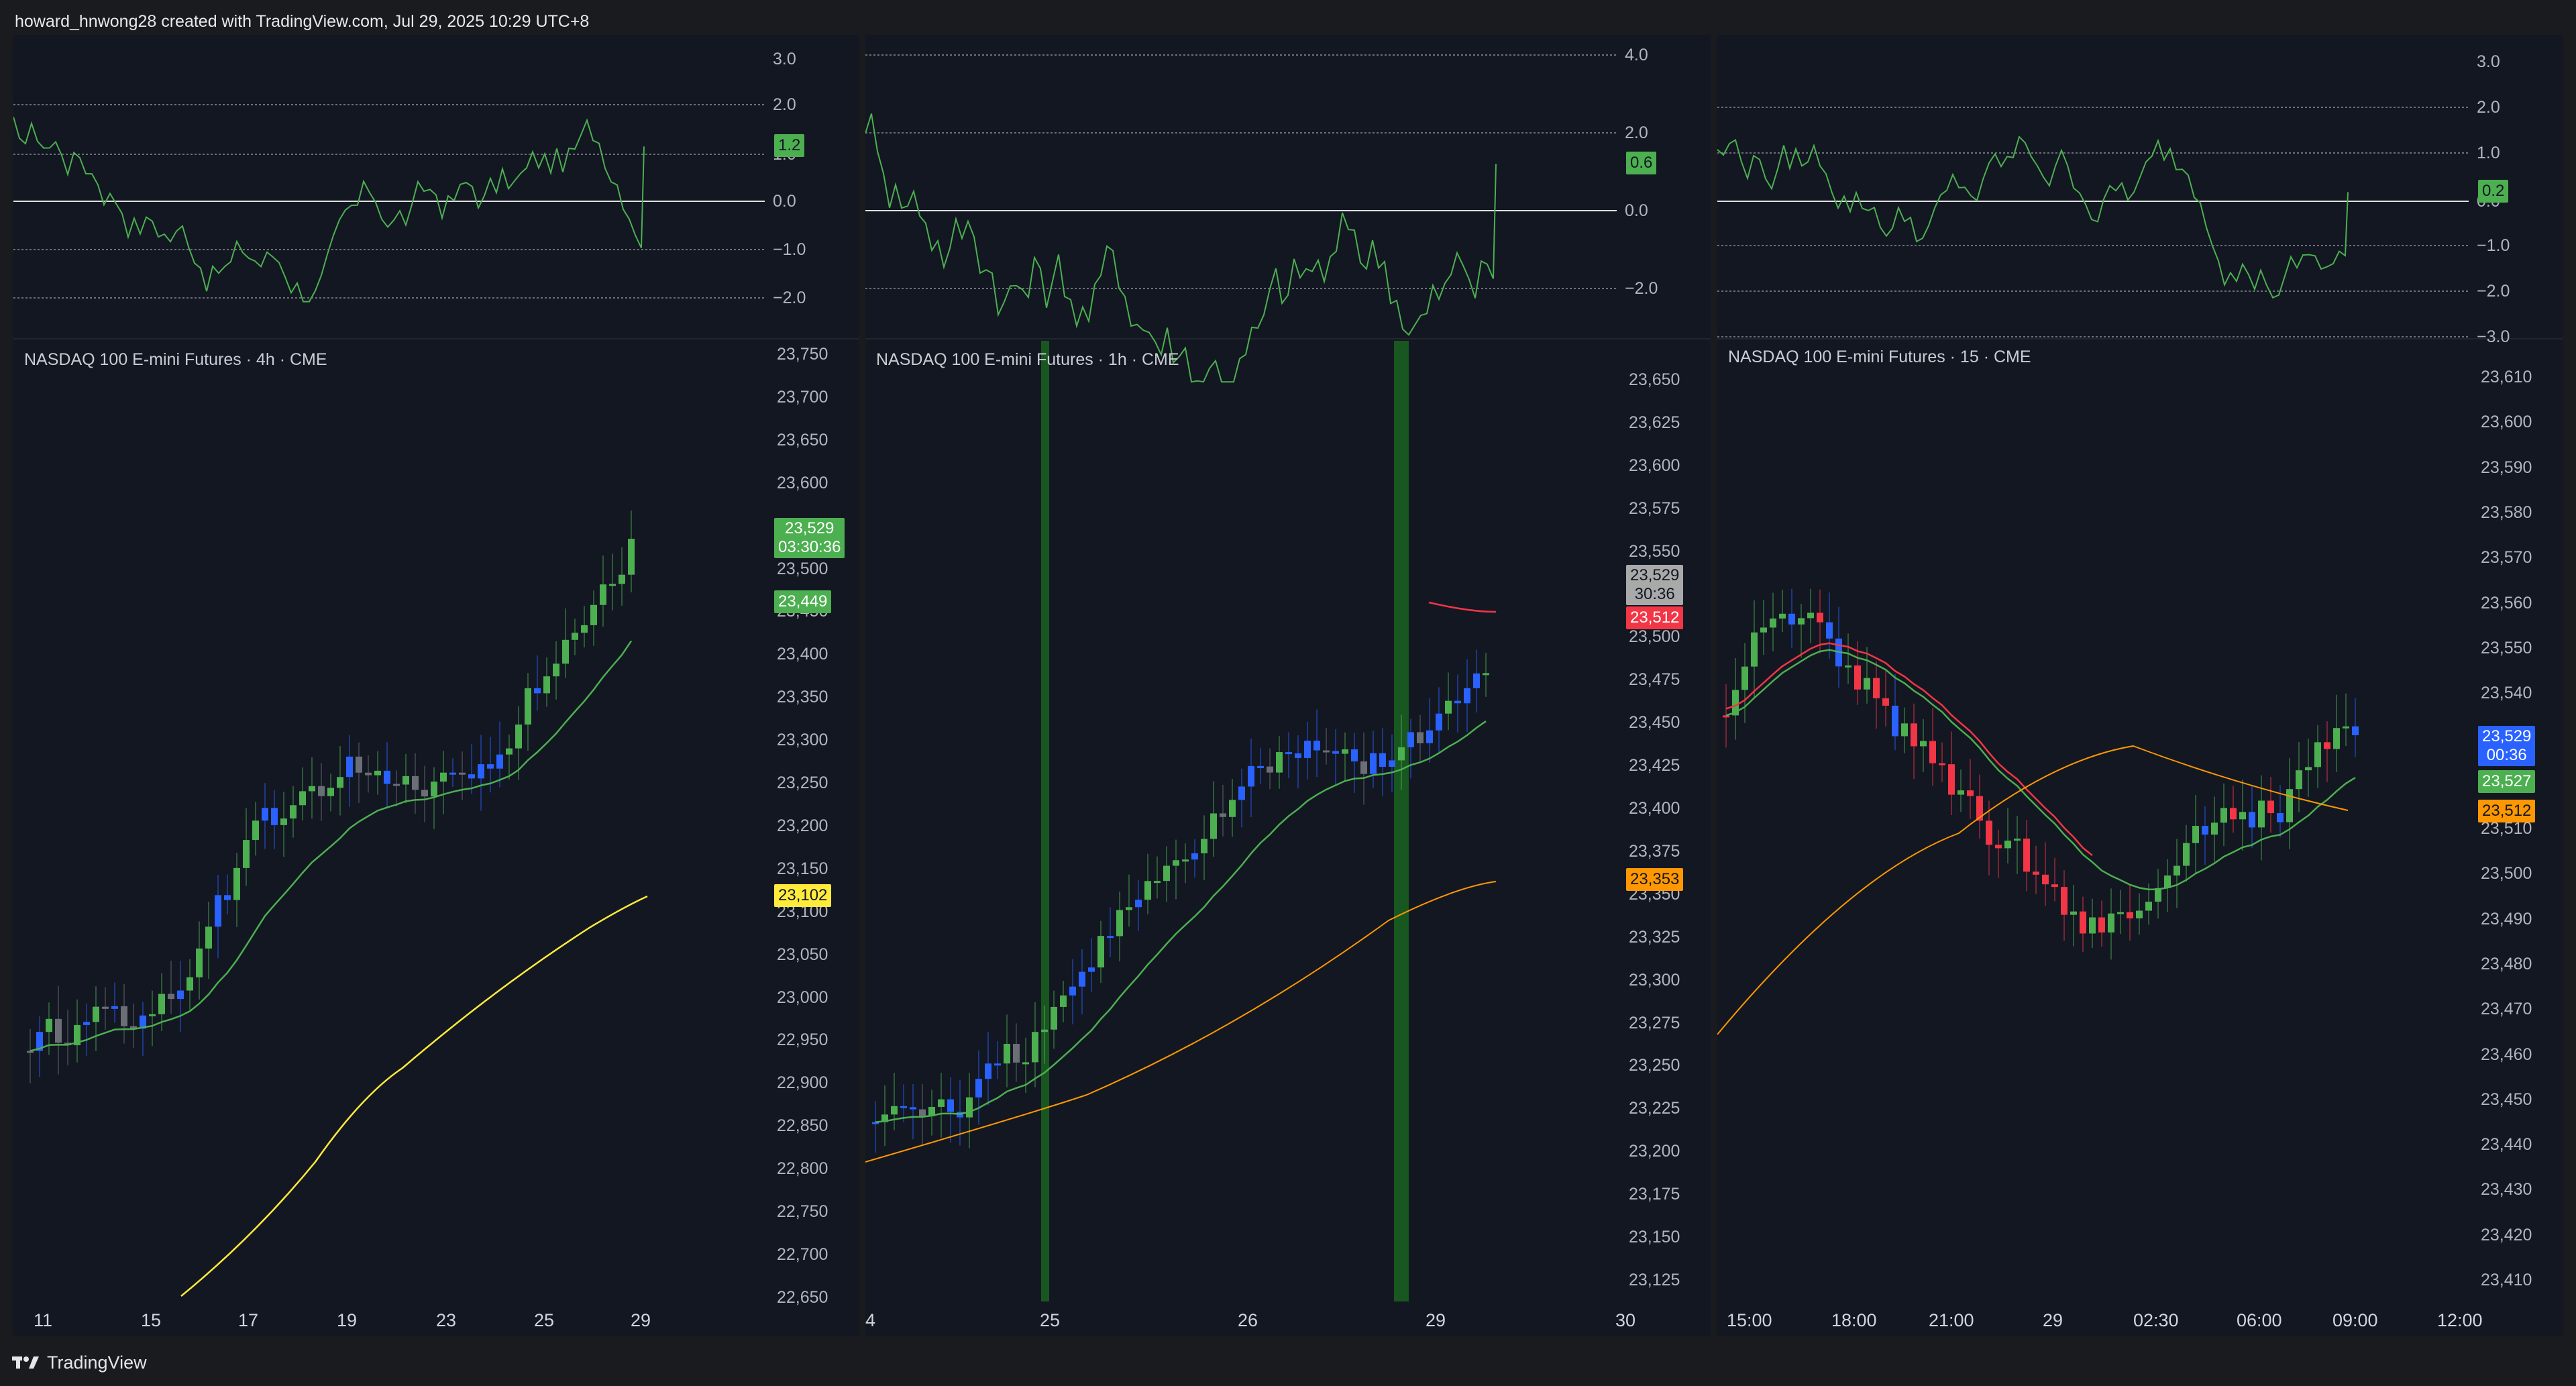  Describe the element at coordinates (1045, 821) in the screenshot. I see `session-highlight` at that location.